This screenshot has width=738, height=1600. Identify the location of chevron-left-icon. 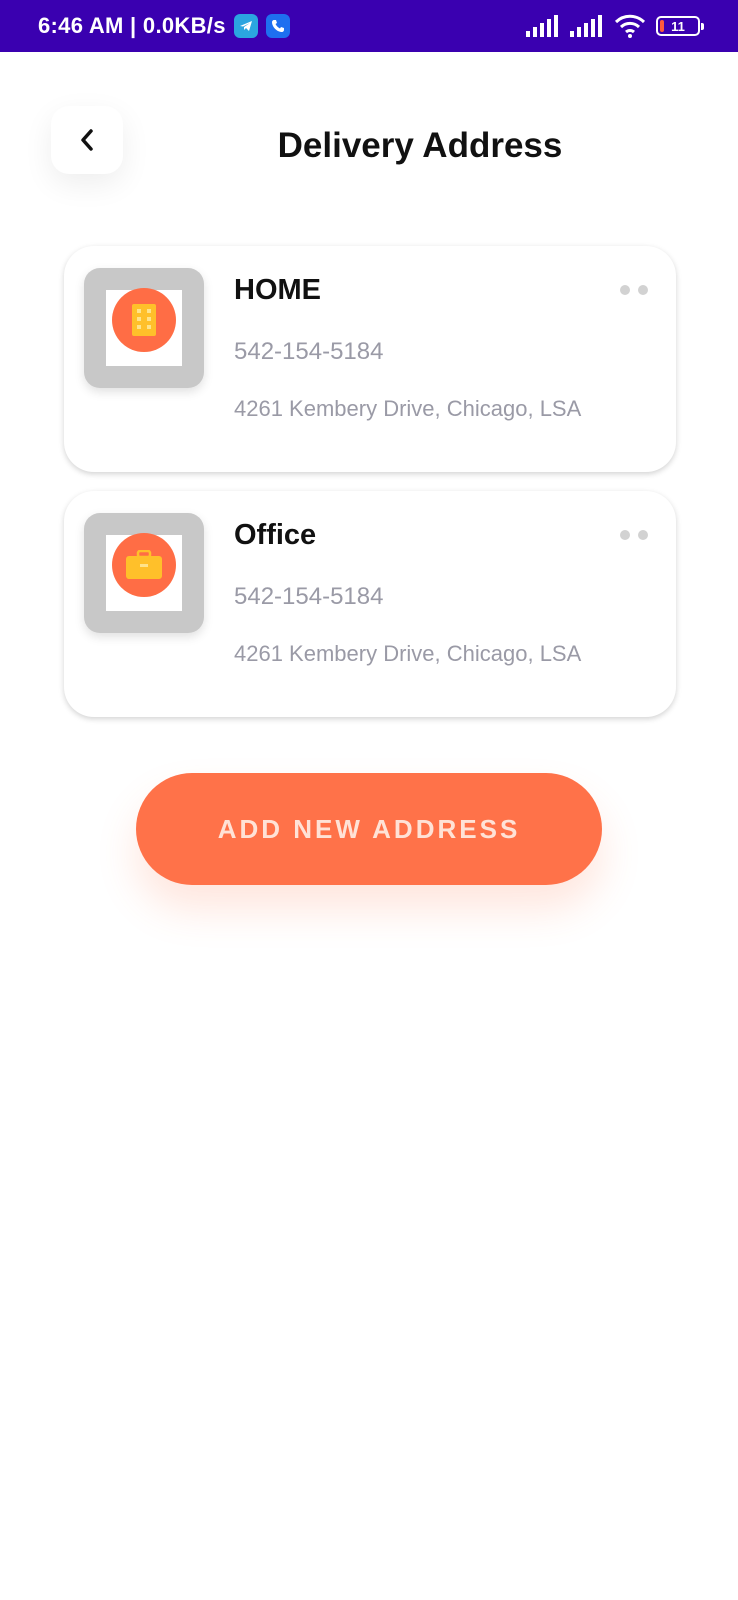
(87, 140).